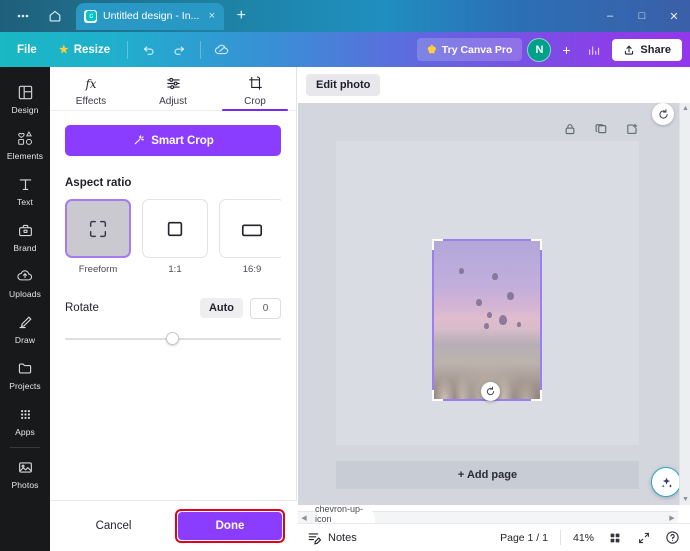 Image resolution: width=690 pixels, height=551 pixels. I want to click on notes-button: Notes, so click(332, 537).